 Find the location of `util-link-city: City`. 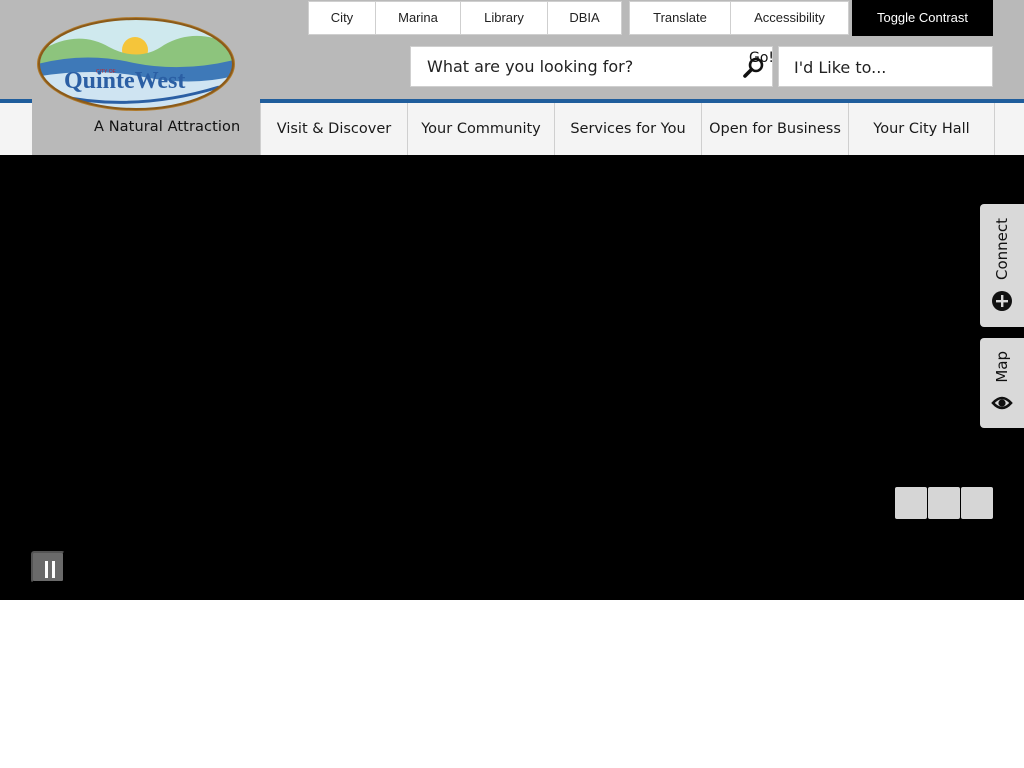

util-link-city: City is located at coordinates (342, 18).